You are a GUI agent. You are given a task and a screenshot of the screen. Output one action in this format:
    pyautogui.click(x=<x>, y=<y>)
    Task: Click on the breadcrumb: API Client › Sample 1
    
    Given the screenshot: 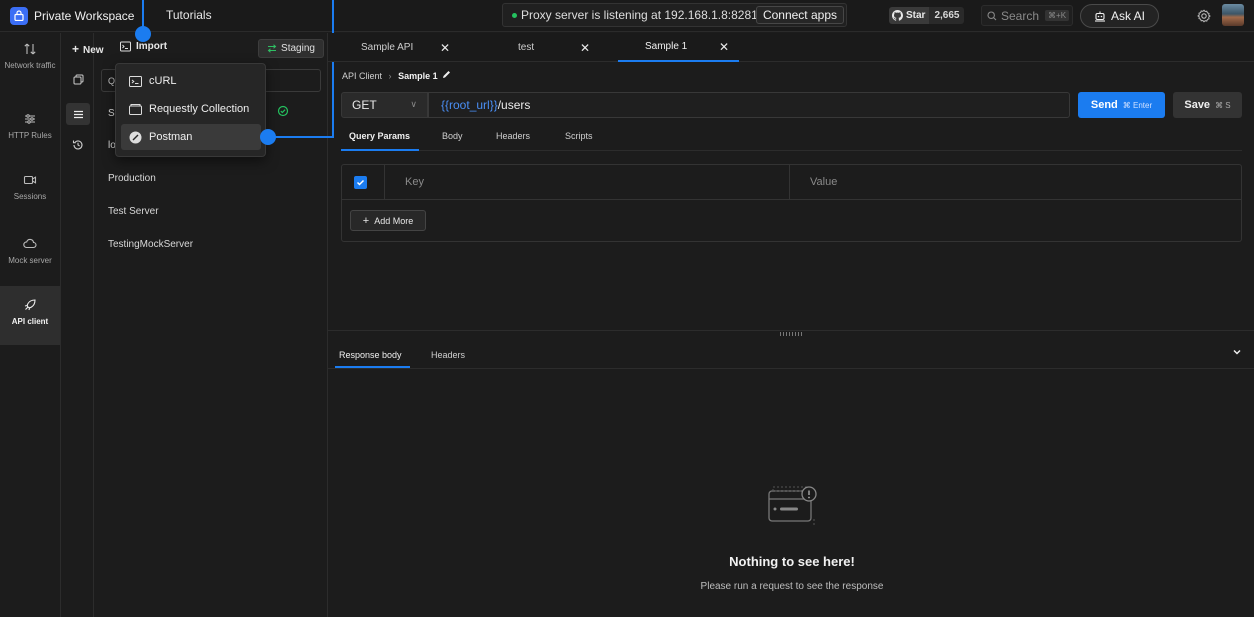 What is the action you would take?
    pyautogui.click(x=396, y=75)
    